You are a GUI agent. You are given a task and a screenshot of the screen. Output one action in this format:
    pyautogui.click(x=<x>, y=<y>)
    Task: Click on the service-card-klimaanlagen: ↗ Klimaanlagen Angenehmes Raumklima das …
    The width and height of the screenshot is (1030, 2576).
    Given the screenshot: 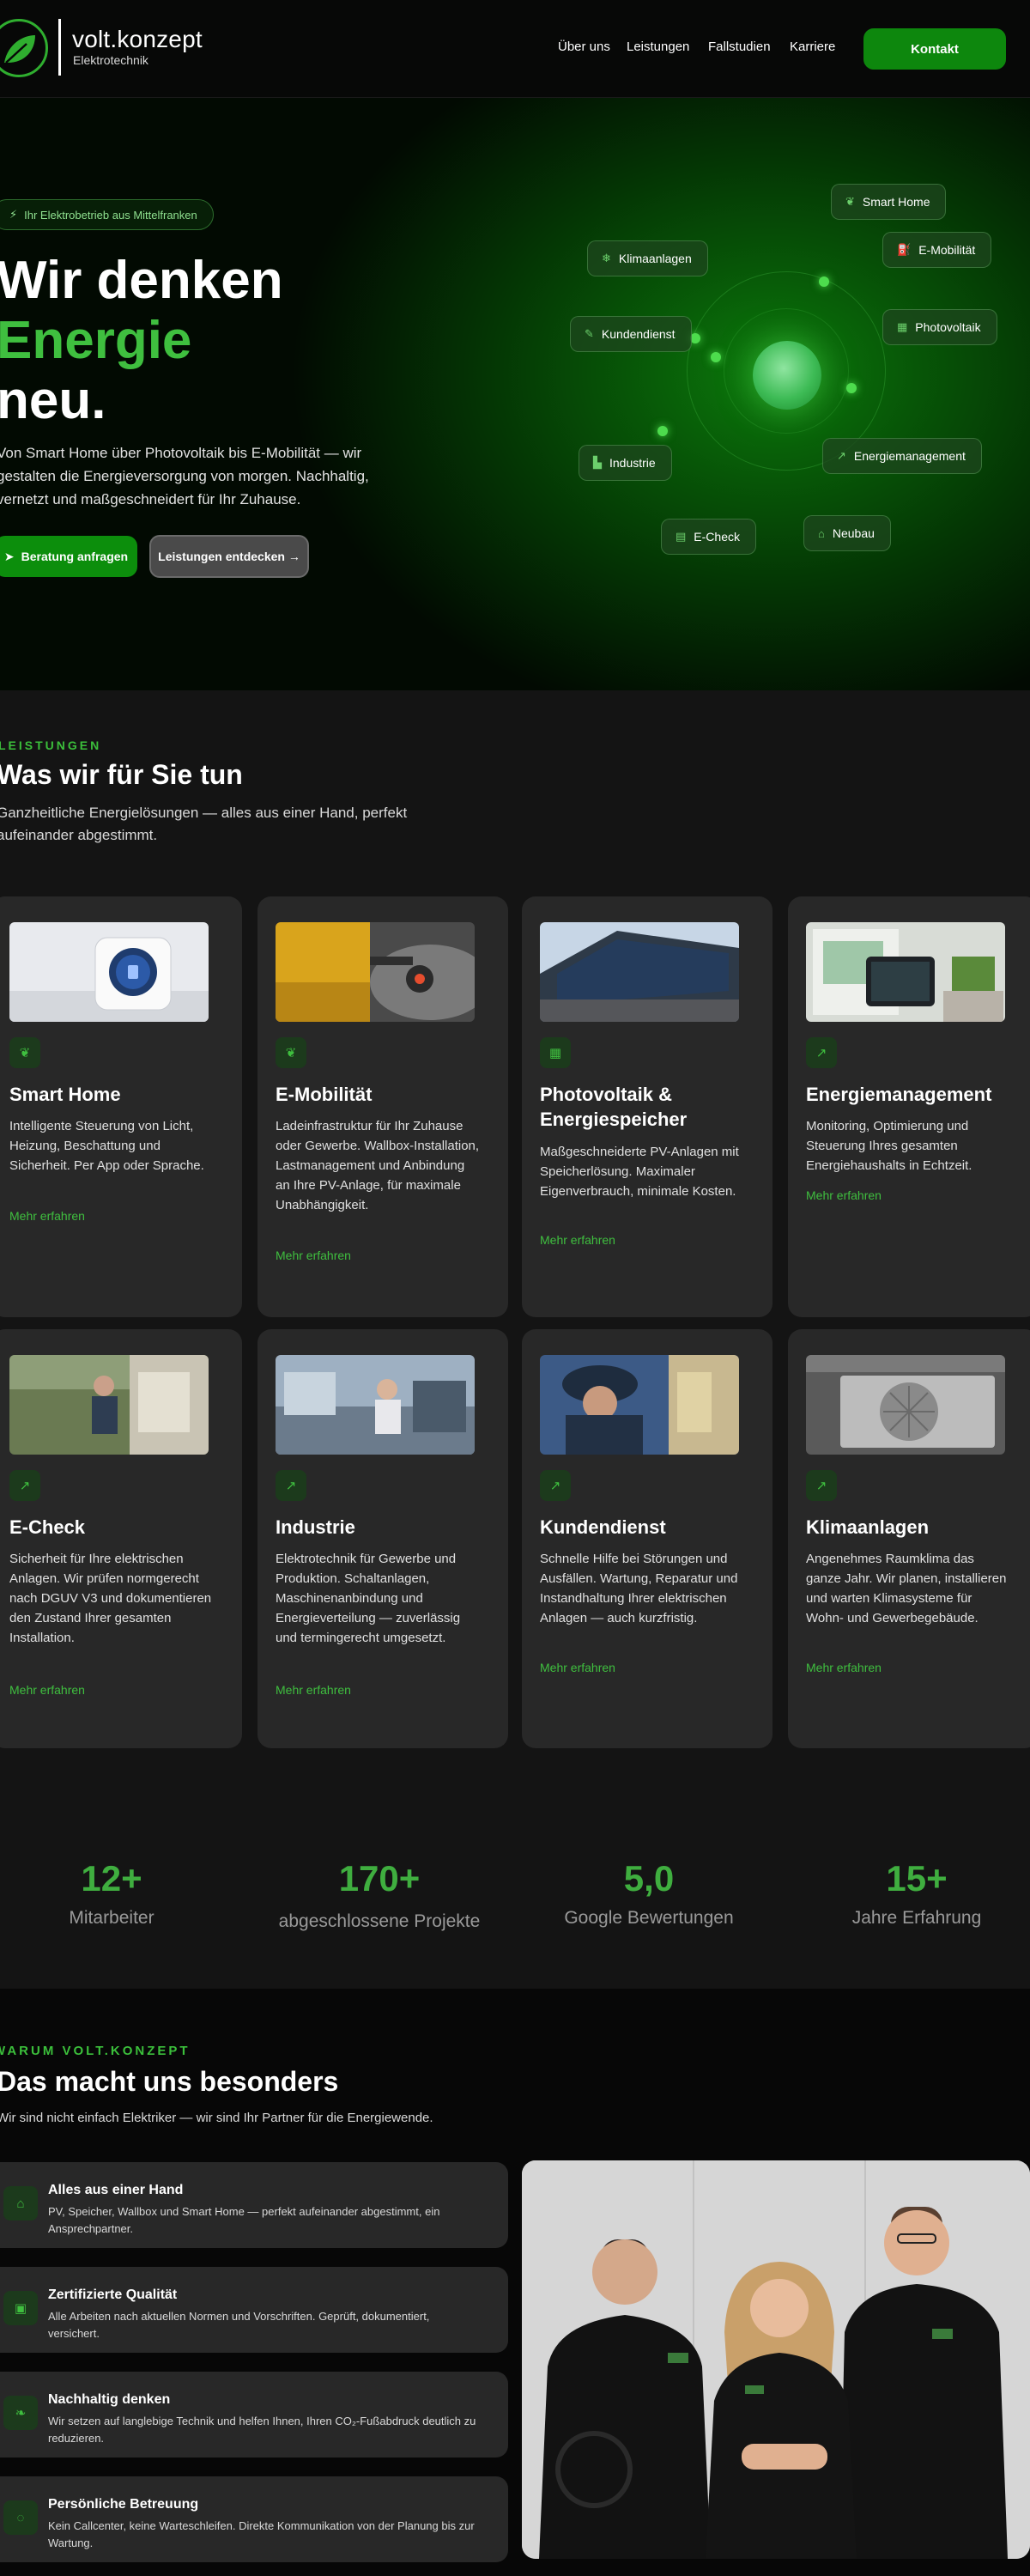 What is the action you would take?
    pyautogui.click(x=909, y=1539)
    